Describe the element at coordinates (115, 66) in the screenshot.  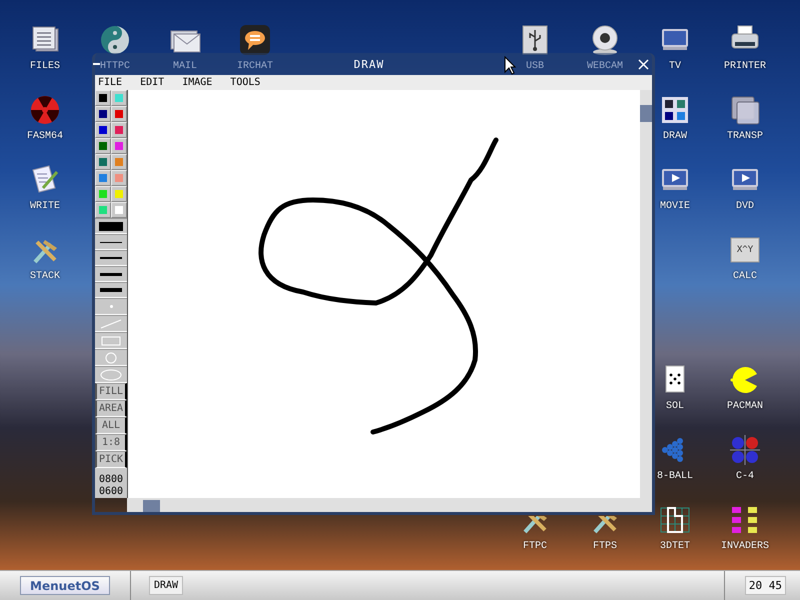
I see `desktop-icon-label: HTTPC` at that location.